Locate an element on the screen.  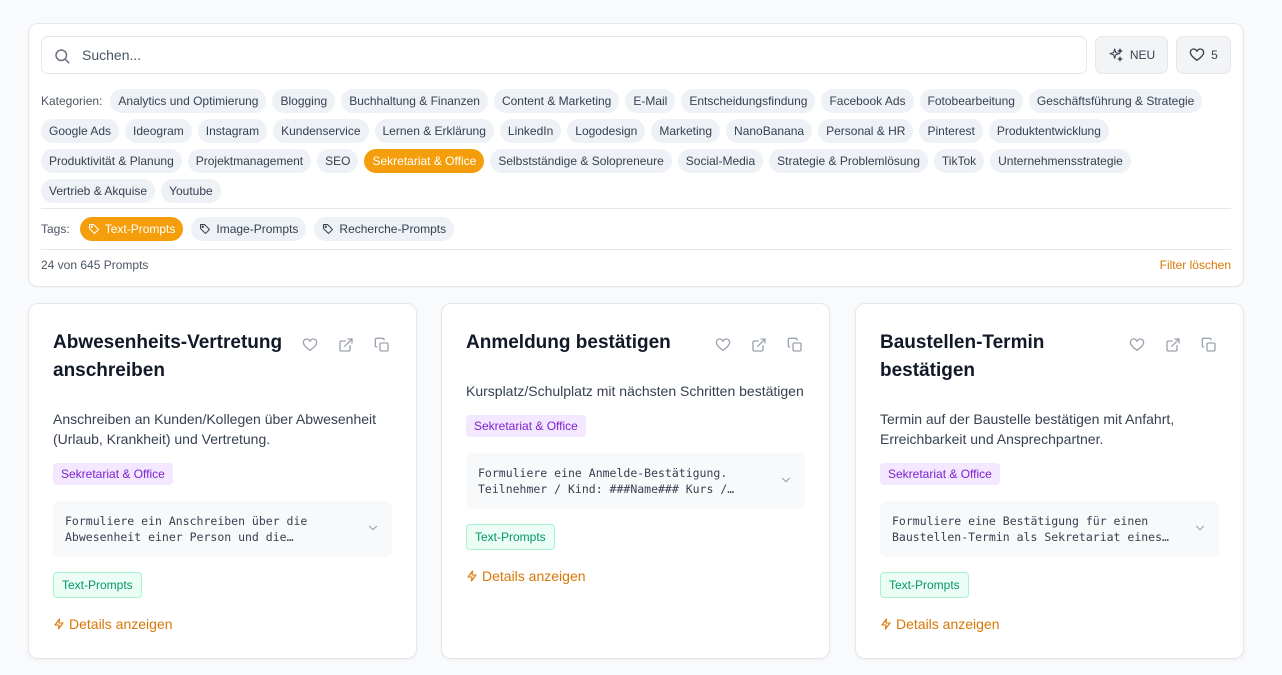
card-title: Baustellen-Termin bestätigen is located at coordinates (962, 356).